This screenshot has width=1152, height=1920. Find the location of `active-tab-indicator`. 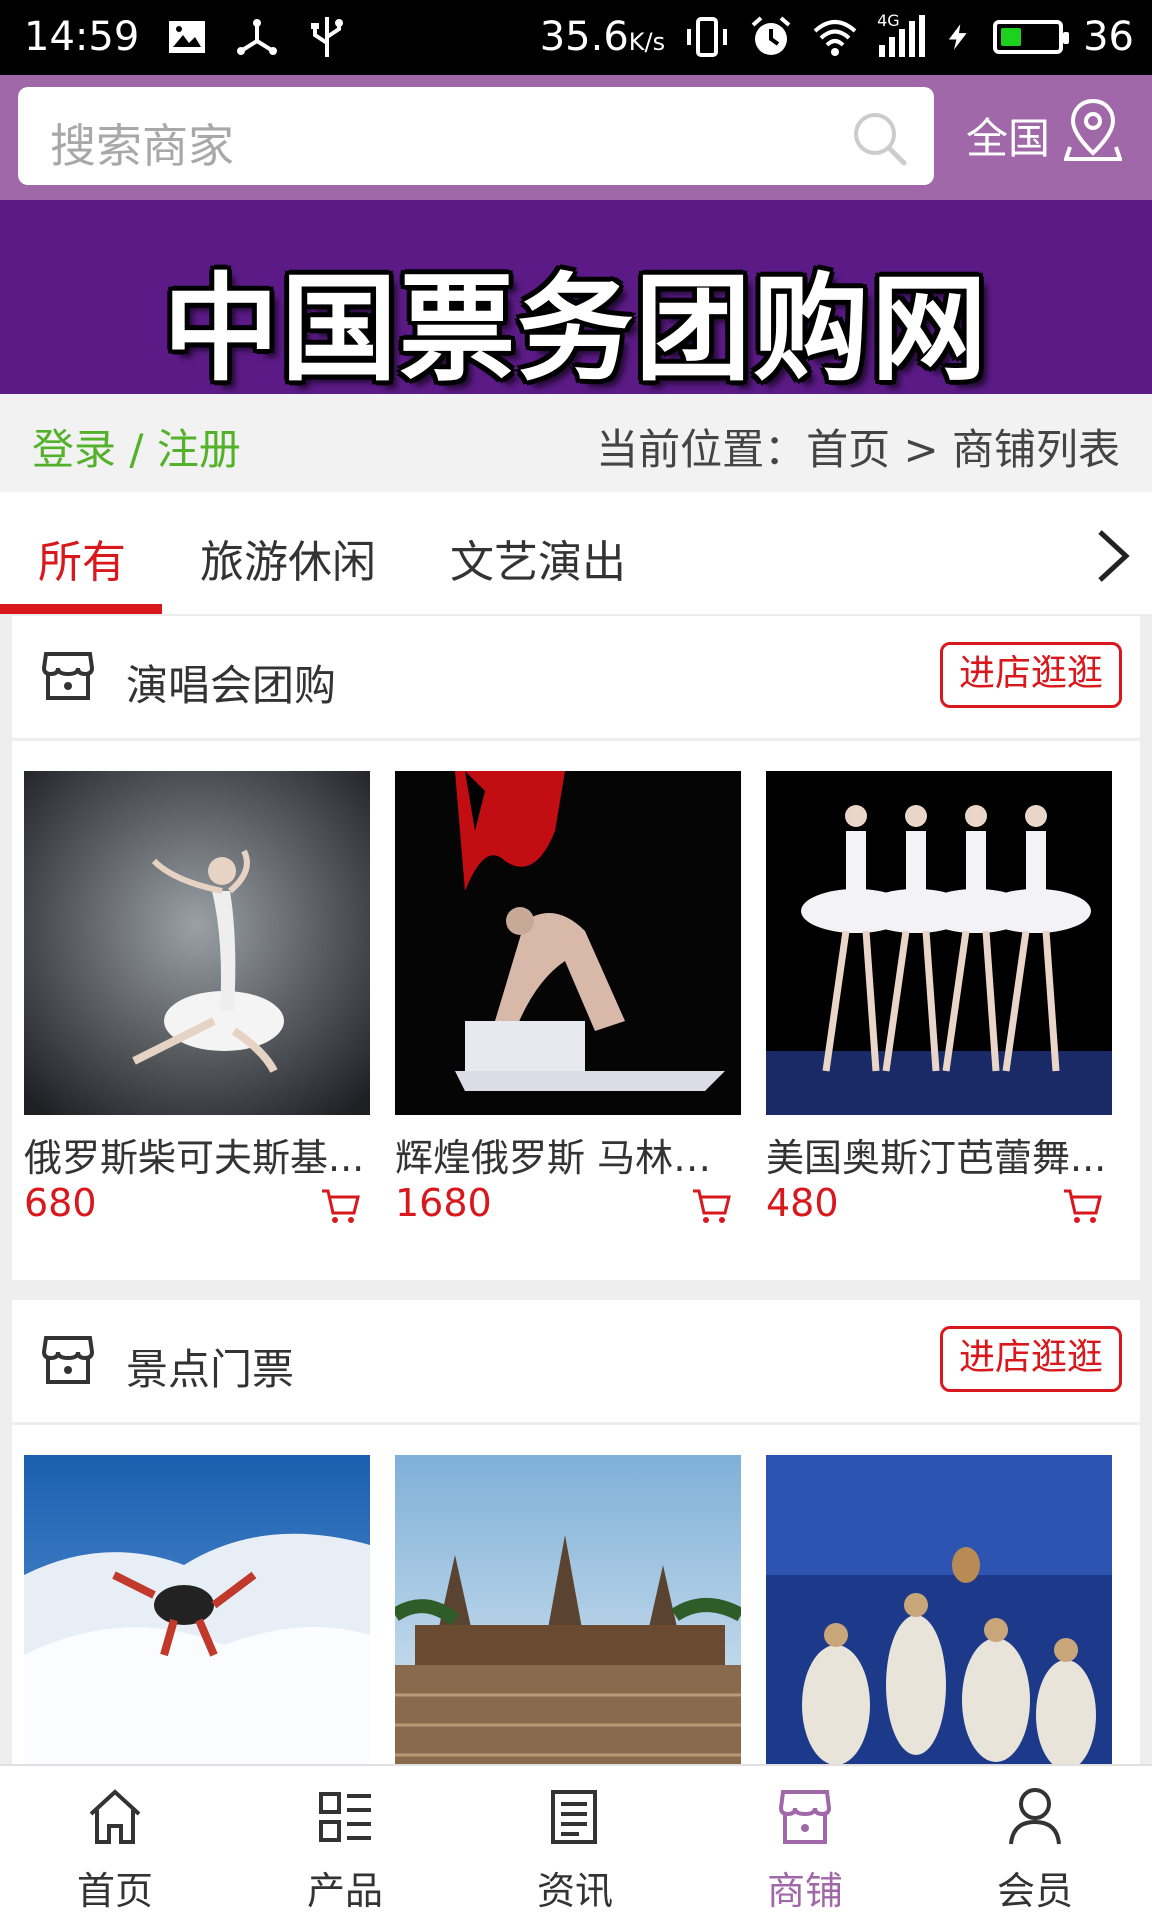

active-tab-indicator is located at coordinates (81, 609).